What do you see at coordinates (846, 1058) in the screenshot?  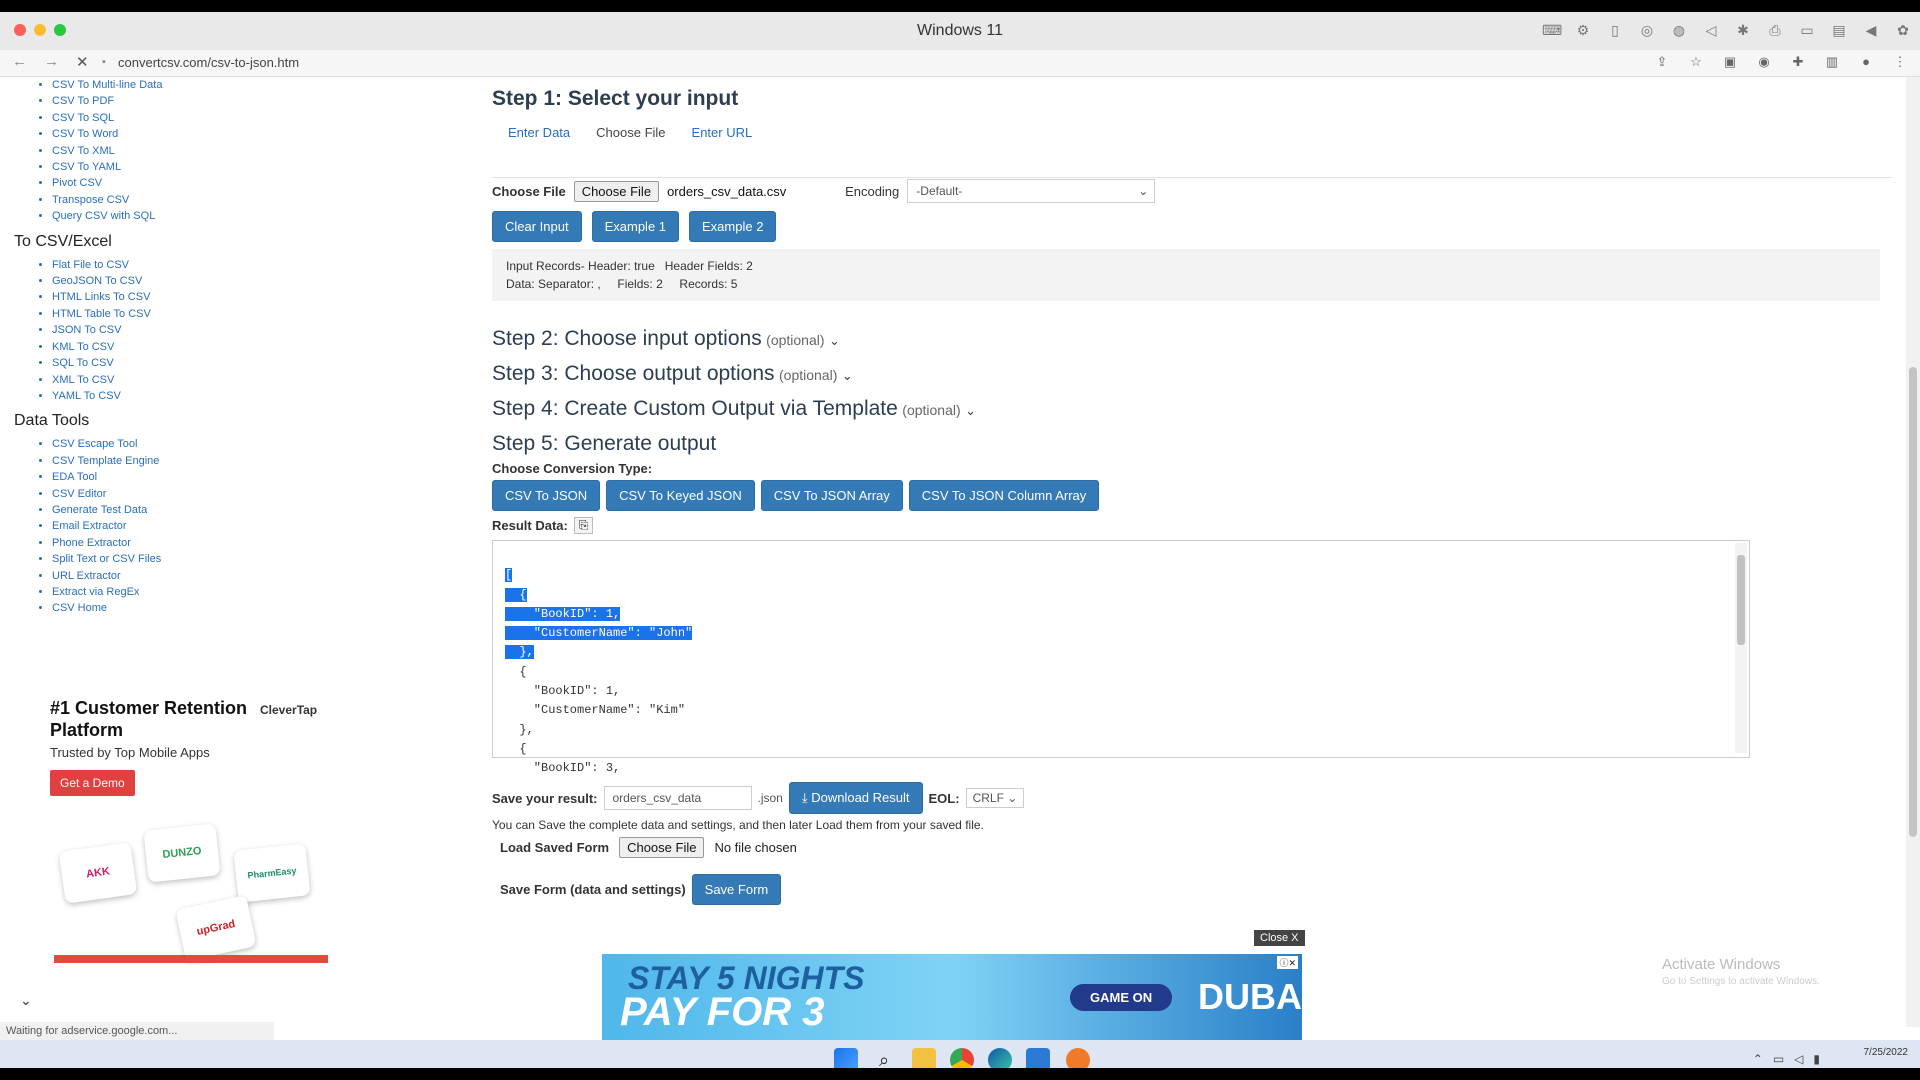 I see `windows-start-icon` at bounding box center [846, 1058].